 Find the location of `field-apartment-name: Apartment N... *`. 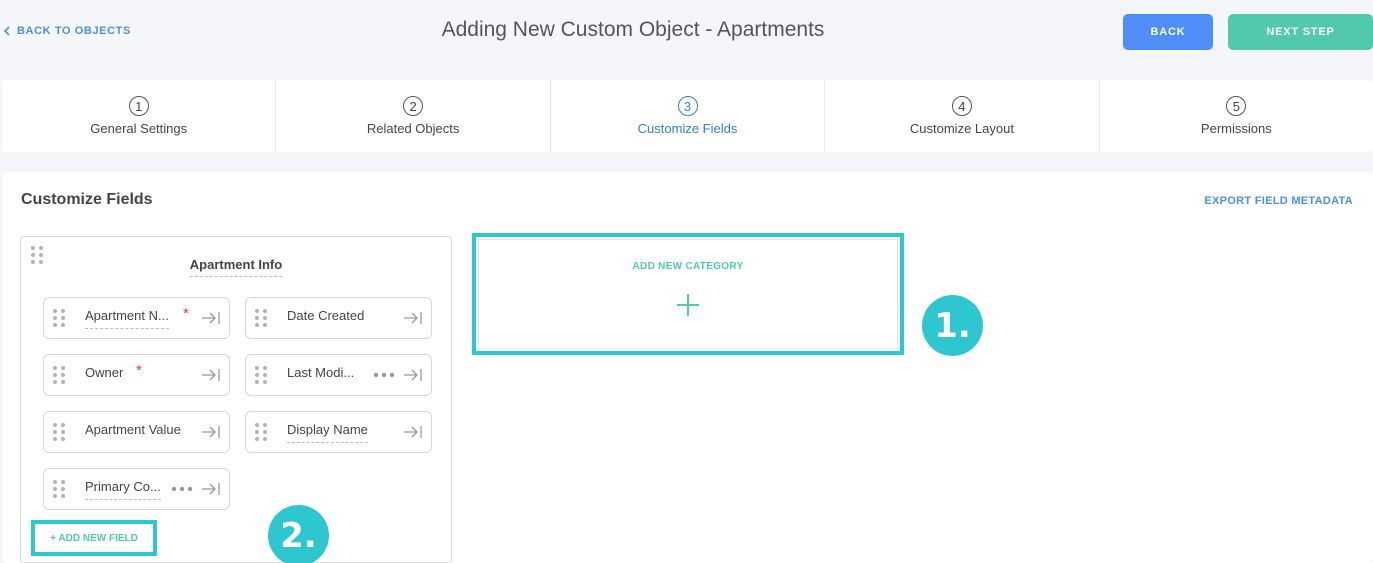

field-apartment-name: Apartment N... * is located at coordinates (136, 318).